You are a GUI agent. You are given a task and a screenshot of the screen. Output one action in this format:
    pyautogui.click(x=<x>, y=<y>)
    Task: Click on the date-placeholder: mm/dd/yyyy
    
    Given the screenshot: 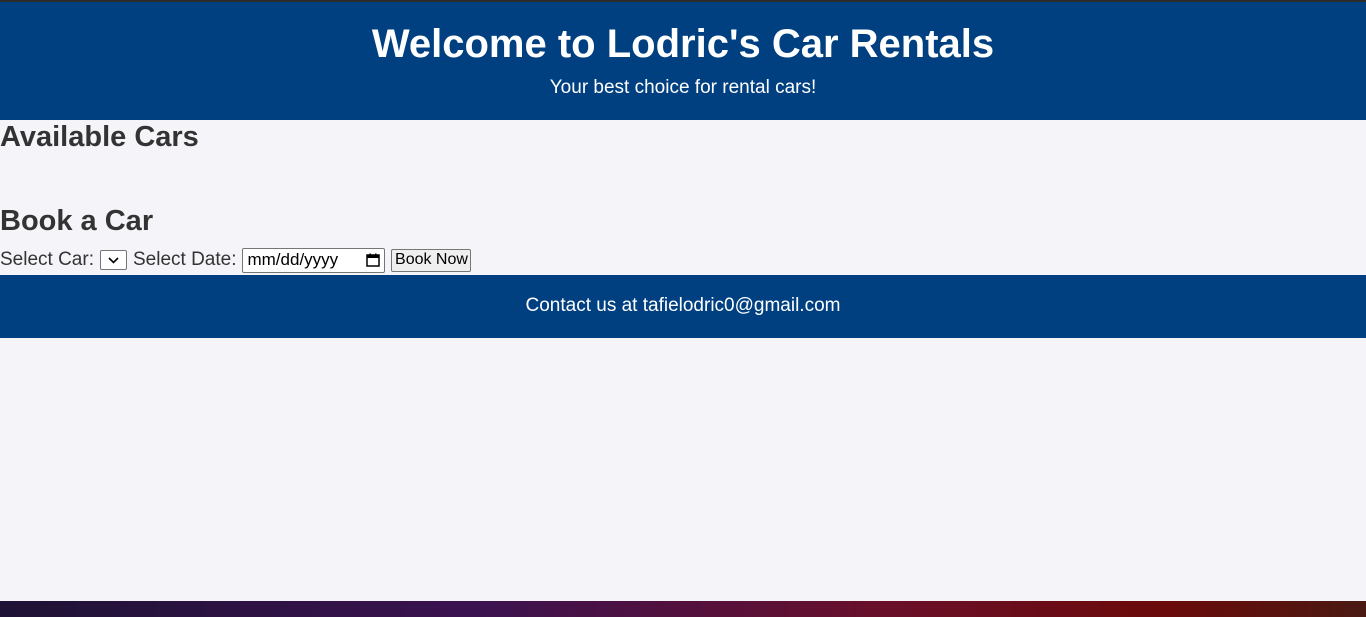 What is the action you would take?
    pyautogui.click(x=293, y=259)
    